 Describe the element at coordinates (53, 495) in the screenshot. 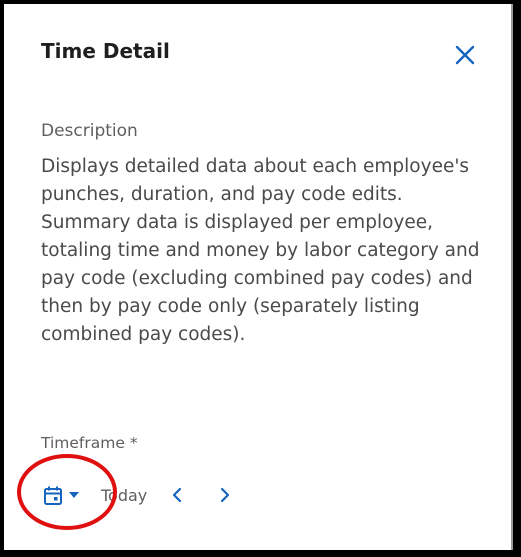

I see `calendar-icon` at that location.